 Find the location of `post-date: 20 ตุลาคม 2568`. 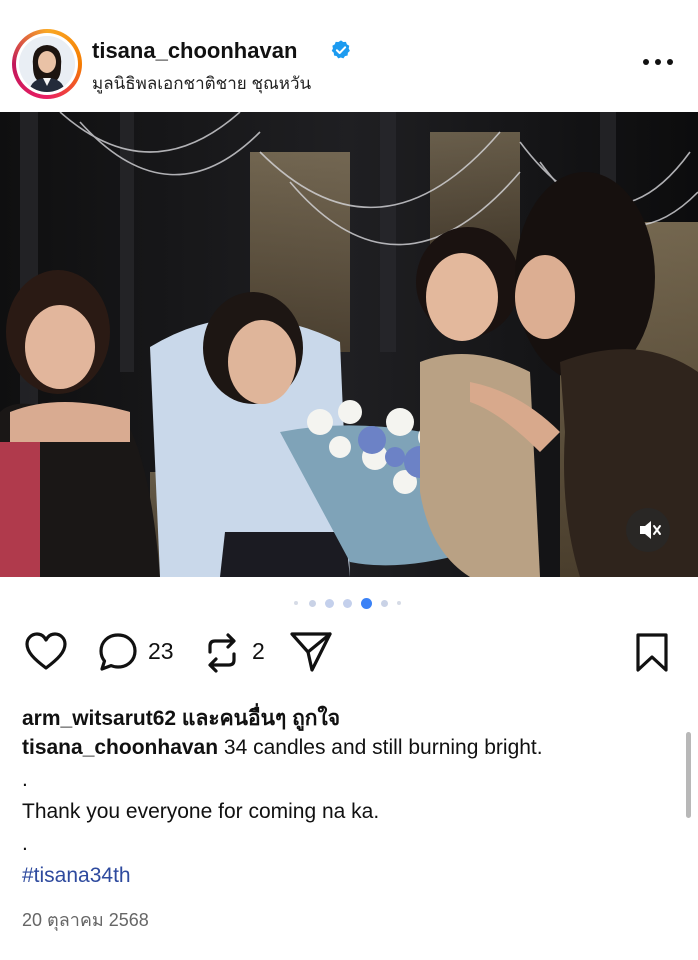

post-date: 20 ตุลาคม 2568 is located at coordinates (85, 920).